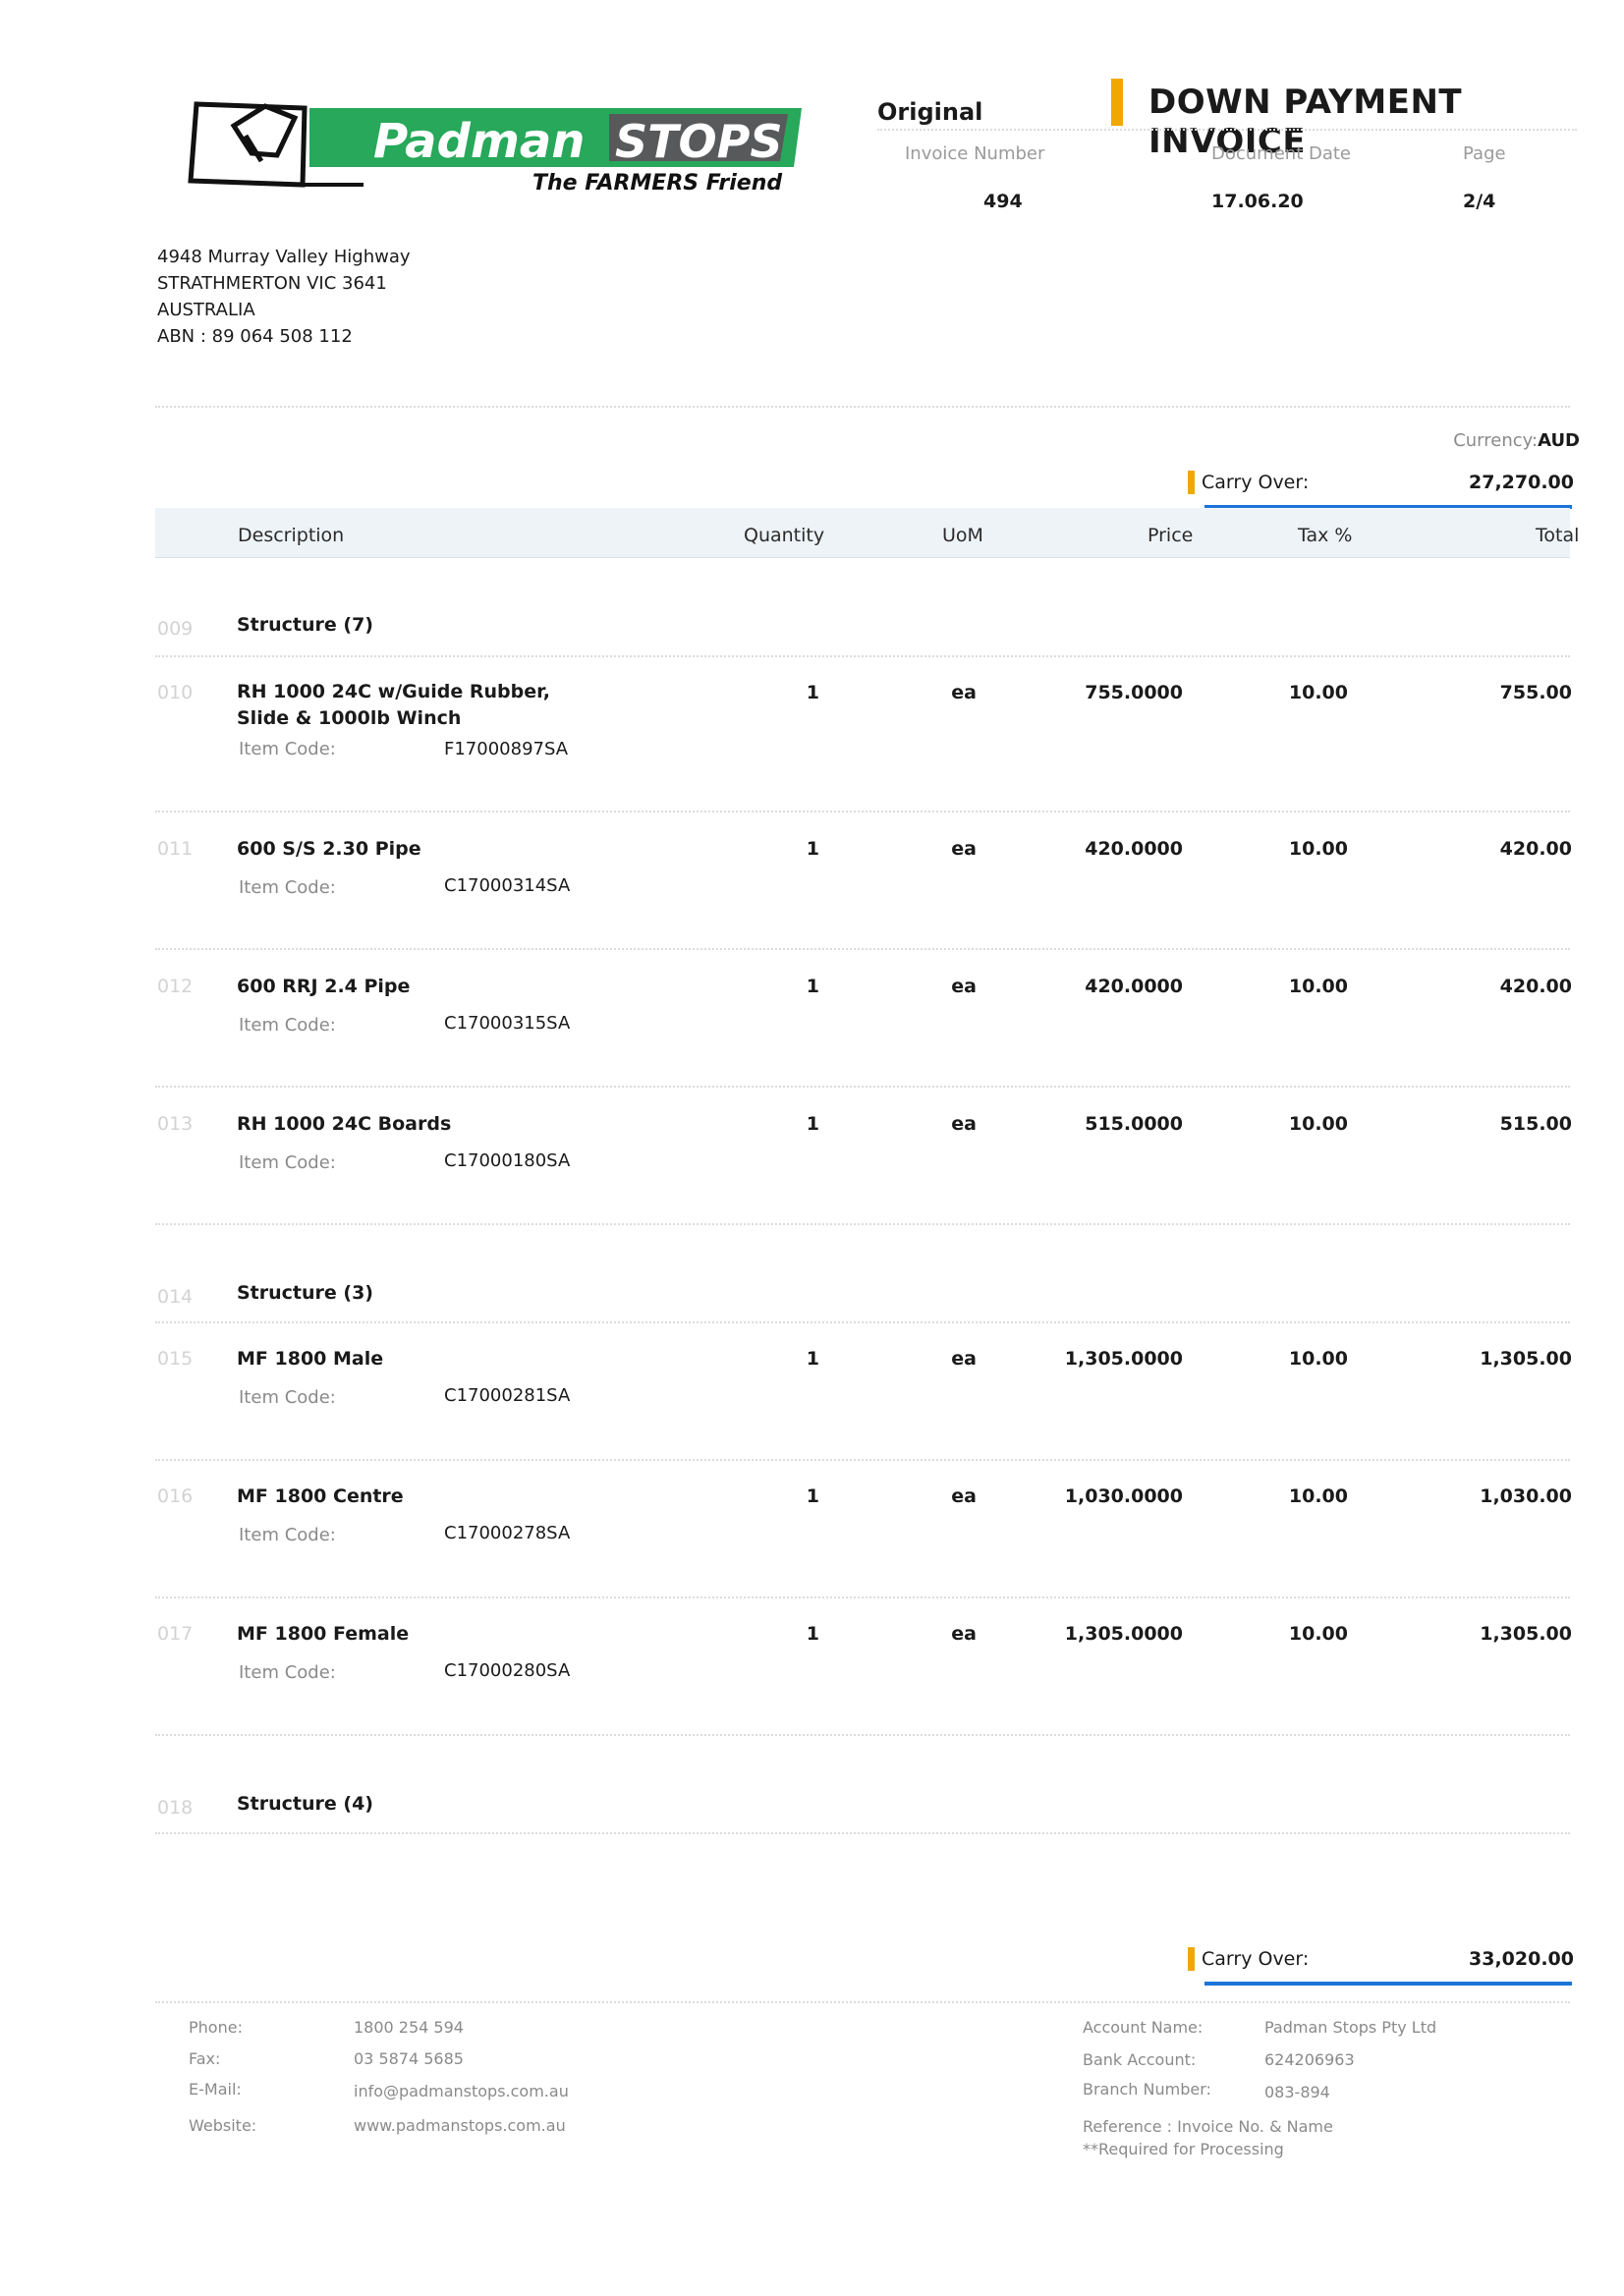  I want to click on item-code: C17000280SA, so click(507, 1670).